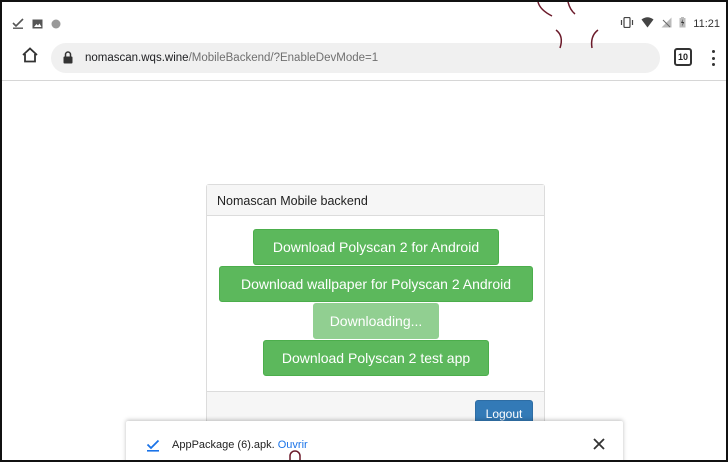 The image size is (728, 462). I want to click on close-icon, so click(599, 444).